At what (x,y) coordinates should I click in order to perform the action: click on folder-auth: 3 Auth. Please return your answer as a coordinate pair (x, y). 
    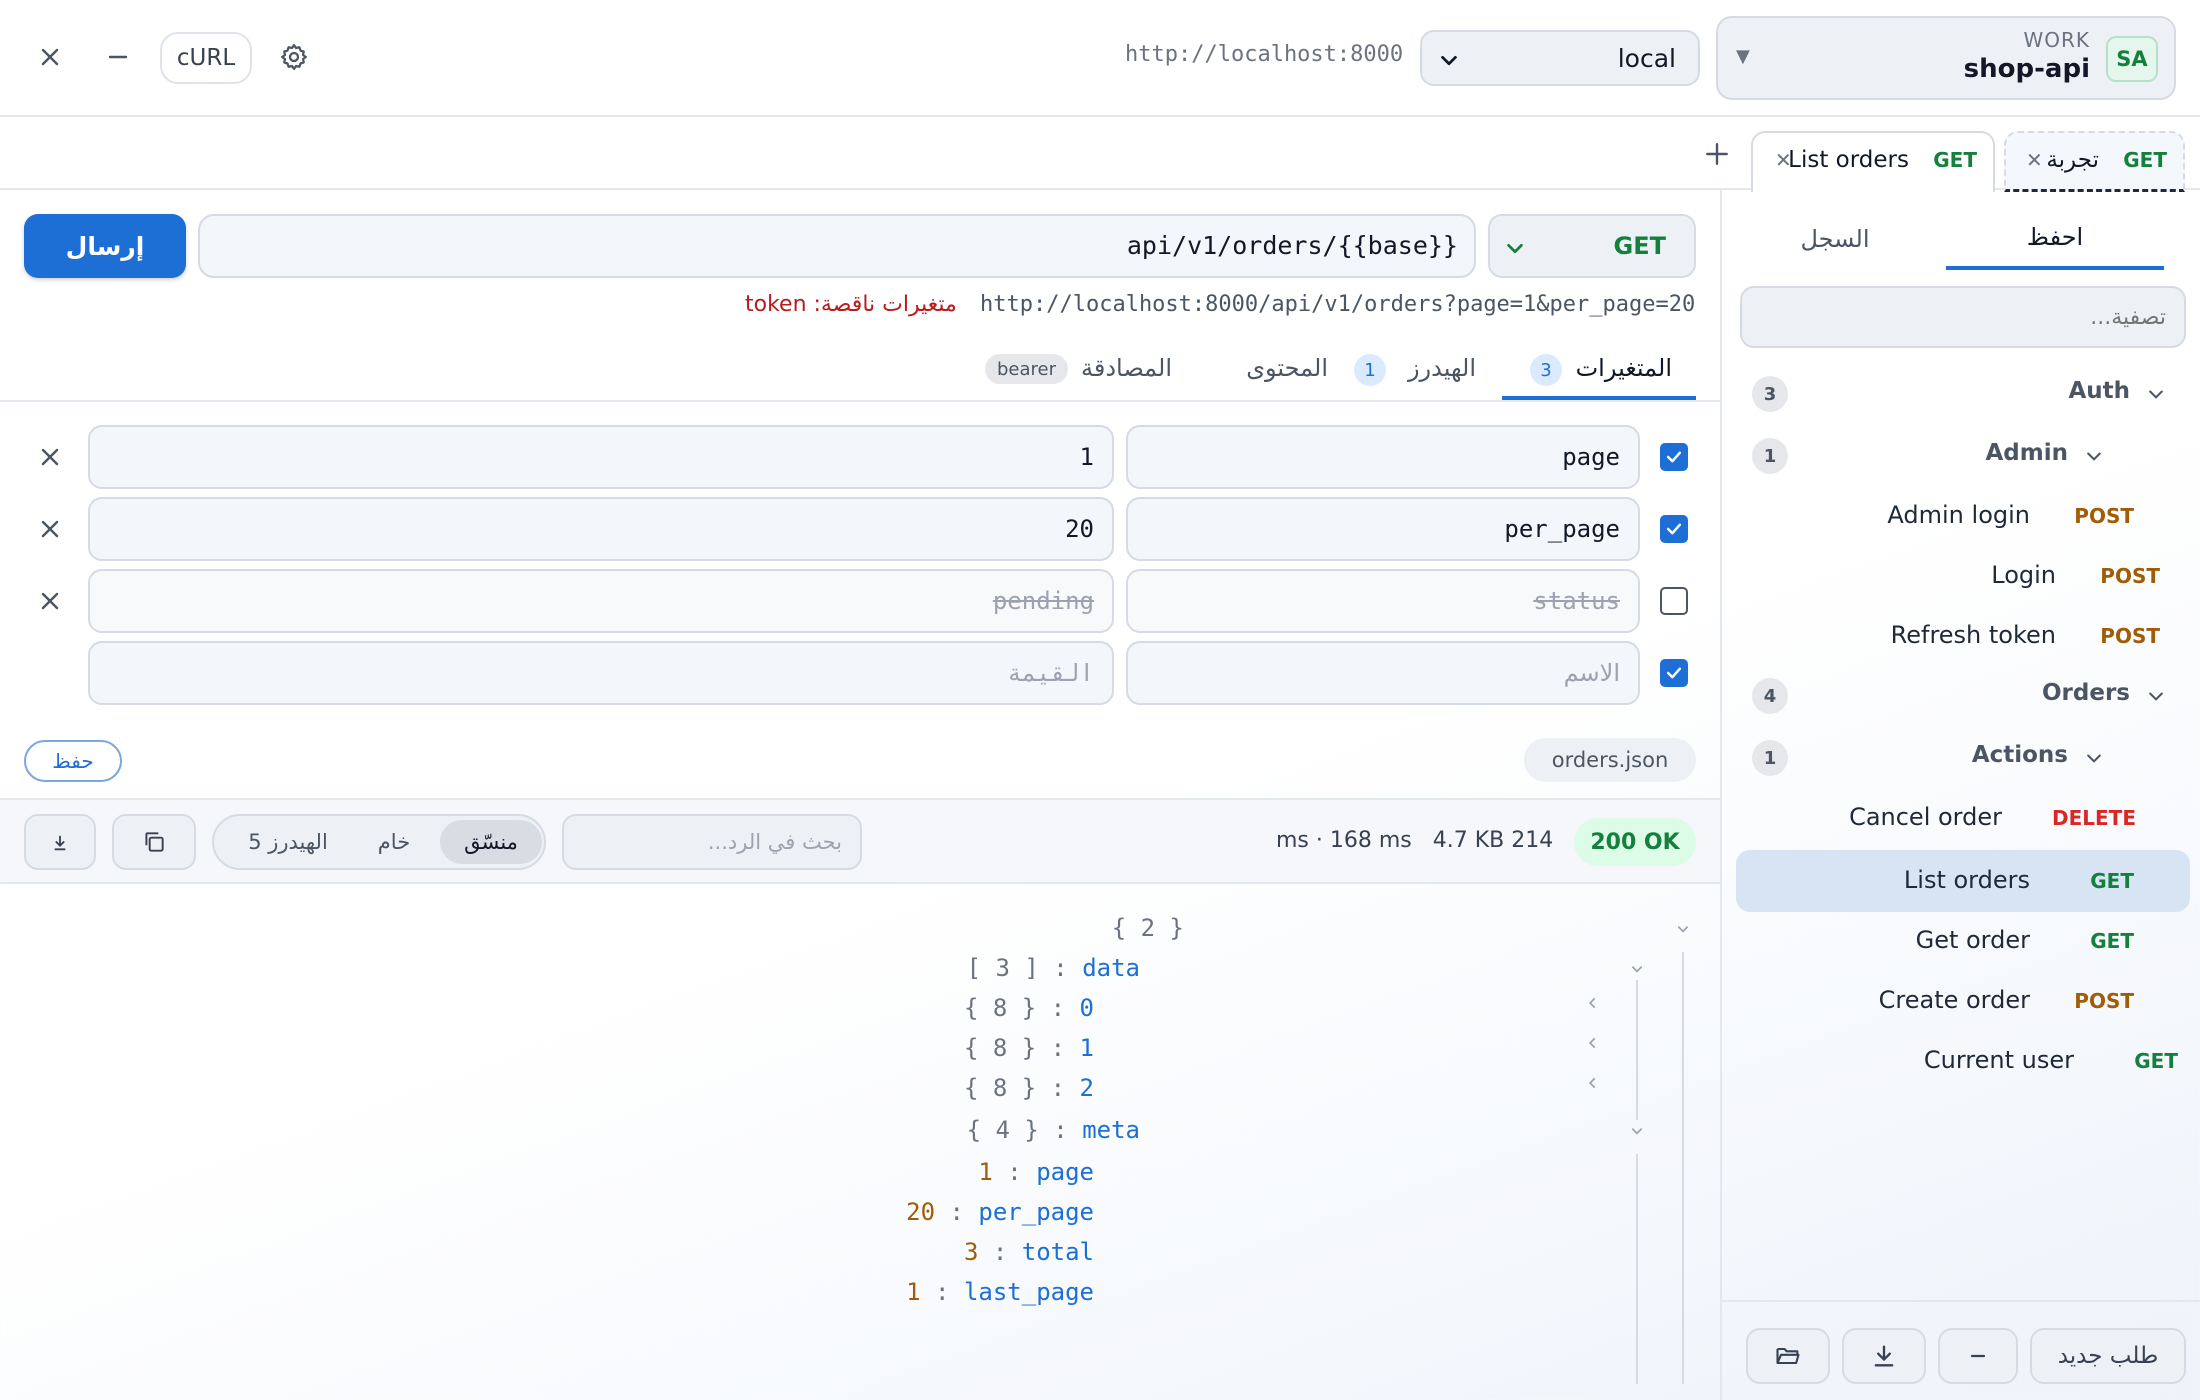
    Looking at the image, I should click on (1961, 394).